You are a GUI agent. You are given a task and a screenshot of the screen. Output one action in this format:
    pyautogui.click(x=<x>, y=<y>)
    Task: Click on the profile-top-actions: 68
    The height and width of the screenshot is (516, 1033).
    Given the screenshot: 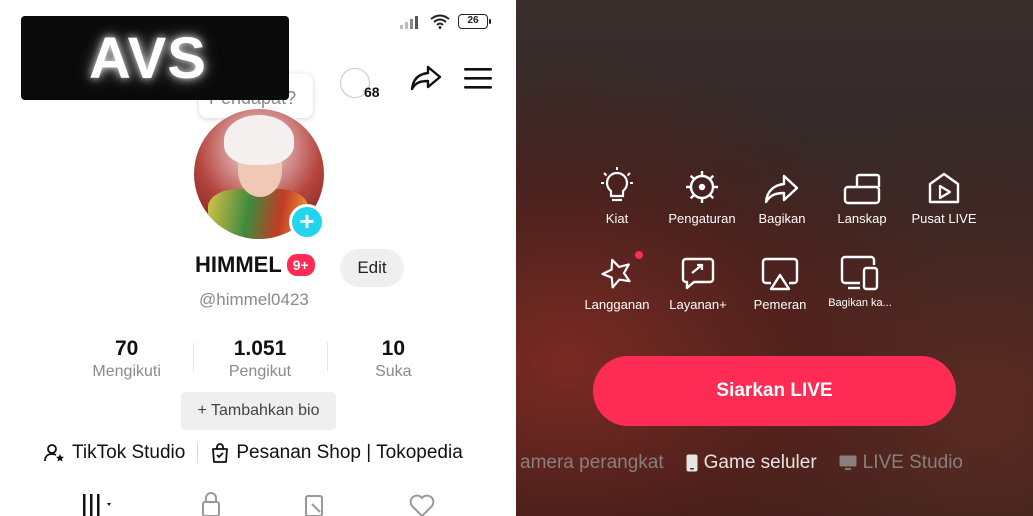 What is the action you would take?
    pyautogui.click(x=416, y=82)
    